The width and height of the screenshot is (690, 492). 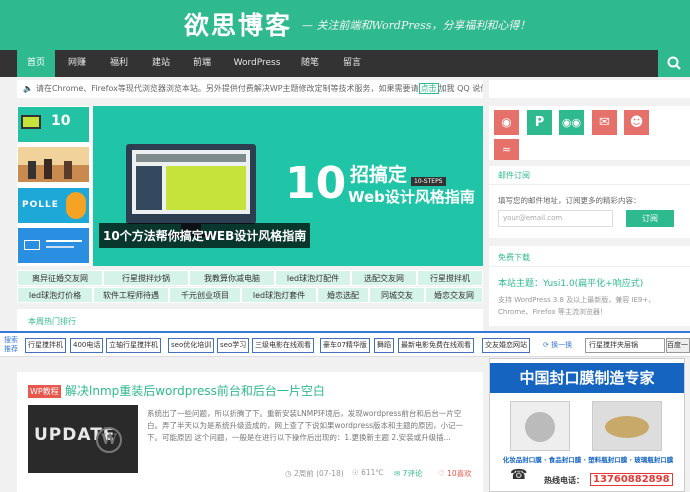 I want to click on baidu-search-input: 行星搅拌夹层锅, so click(x=625, y=345).